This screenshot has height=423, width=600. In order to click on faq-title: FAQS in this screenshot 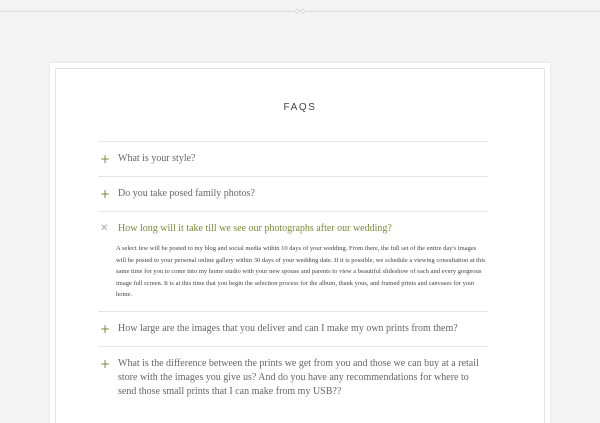, I will do `click(300, 107)`.